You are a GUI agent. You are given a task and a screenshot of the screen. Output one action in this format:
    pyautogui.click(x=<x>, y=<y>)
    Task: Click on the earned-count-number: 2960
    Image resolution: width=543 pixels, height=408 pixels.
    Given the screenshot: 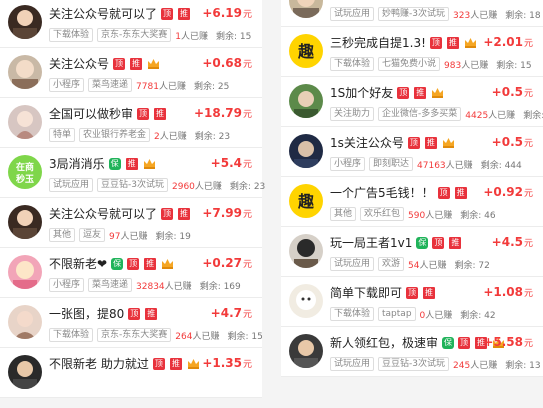 What is the action you would take?
    pyautogui.click(x=183, y=186)
    